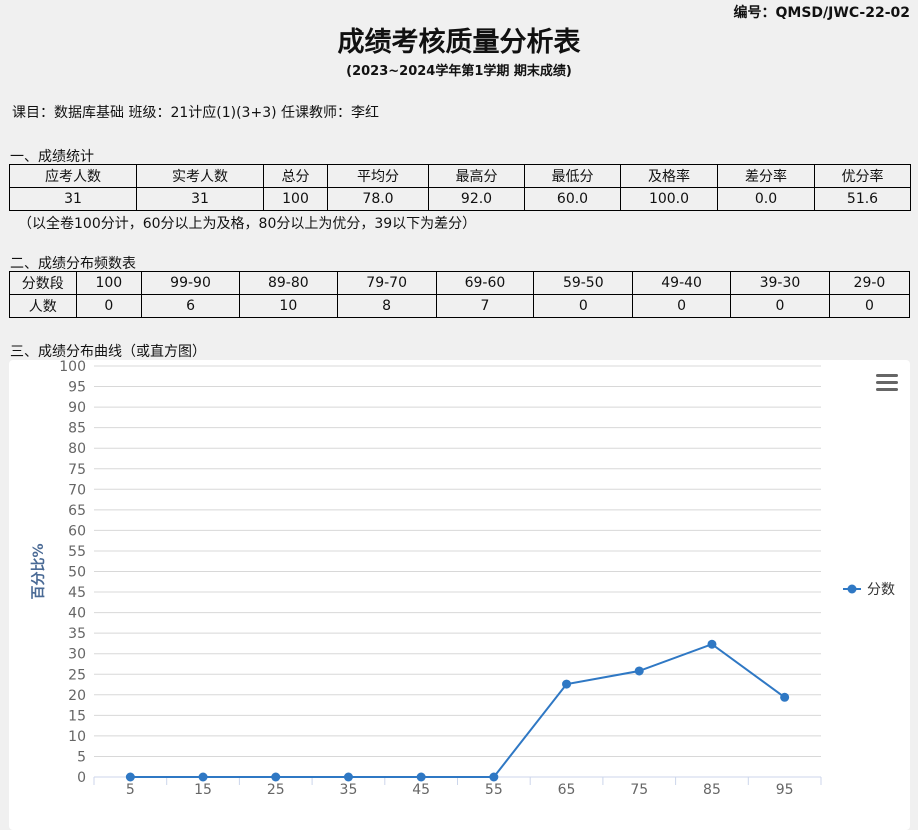 Image resolution: width=918 pixels, height=830 pixels. What do you see at coordinates (190, 306) in the screenshot?
I see `distribution-count-cell: 6` at bounding box center [190, 306].